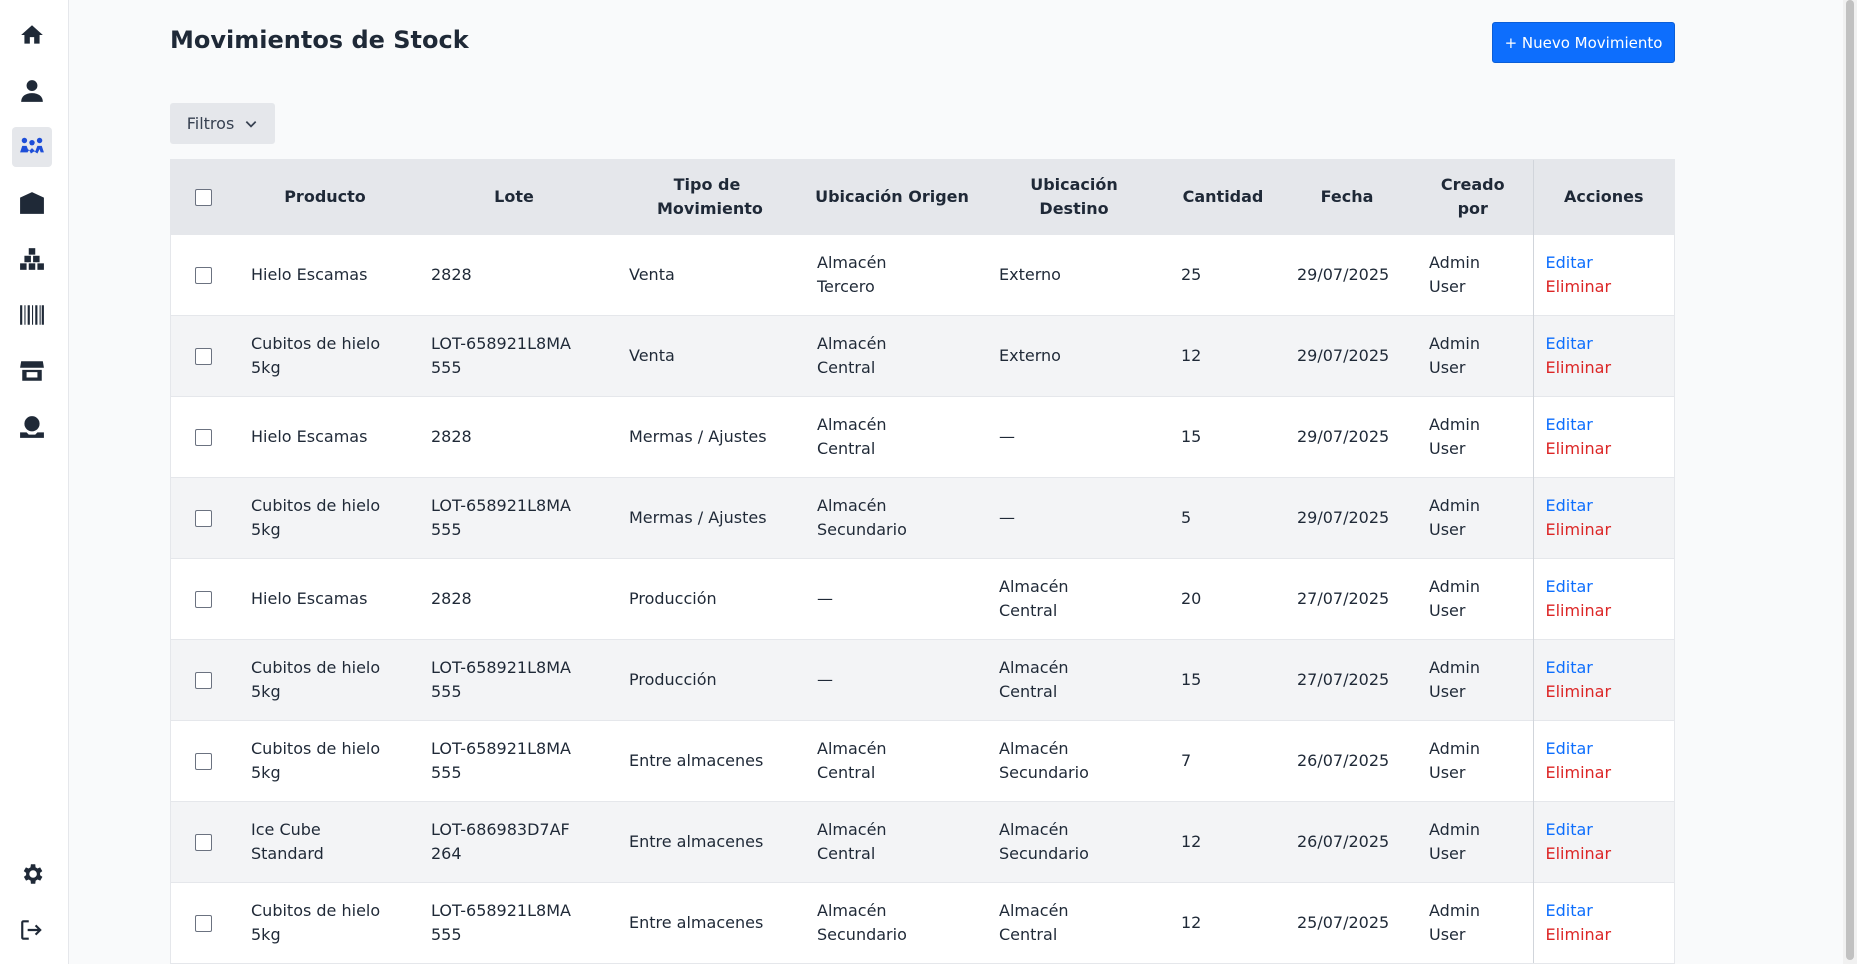  Describe the element at coordinates (1223, 355) in the screenshot. I see `cell-cantidad: 12` at that location.